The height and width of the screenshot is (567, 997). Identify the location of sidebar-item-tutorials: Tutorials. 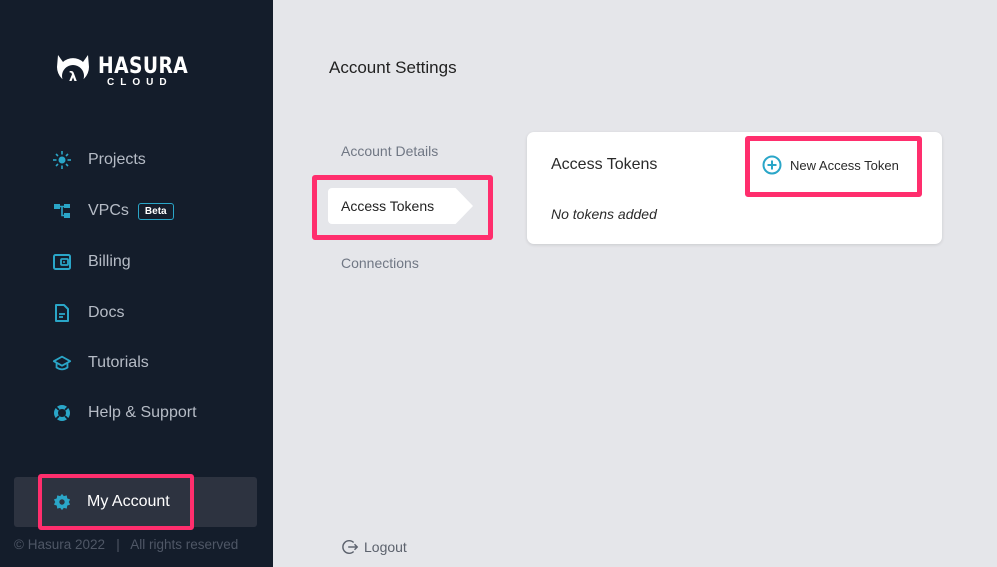
(100, 363).